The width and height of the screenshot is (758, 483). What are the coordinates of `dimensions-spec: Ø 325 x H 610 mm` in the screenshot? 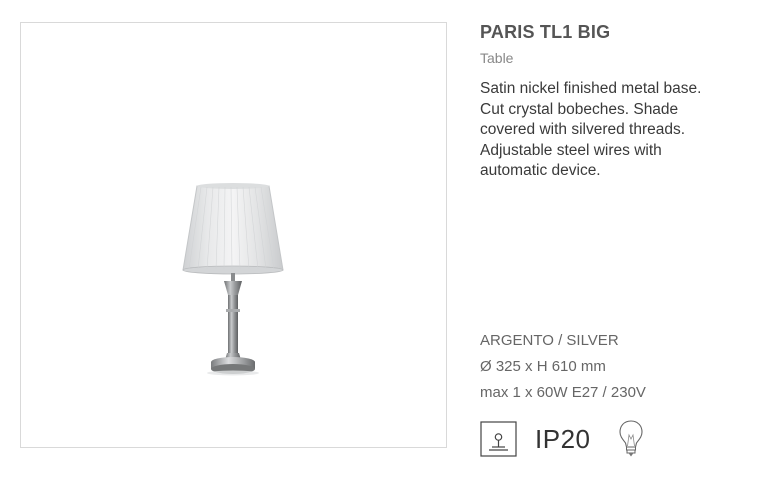 It's located at (543, 366).